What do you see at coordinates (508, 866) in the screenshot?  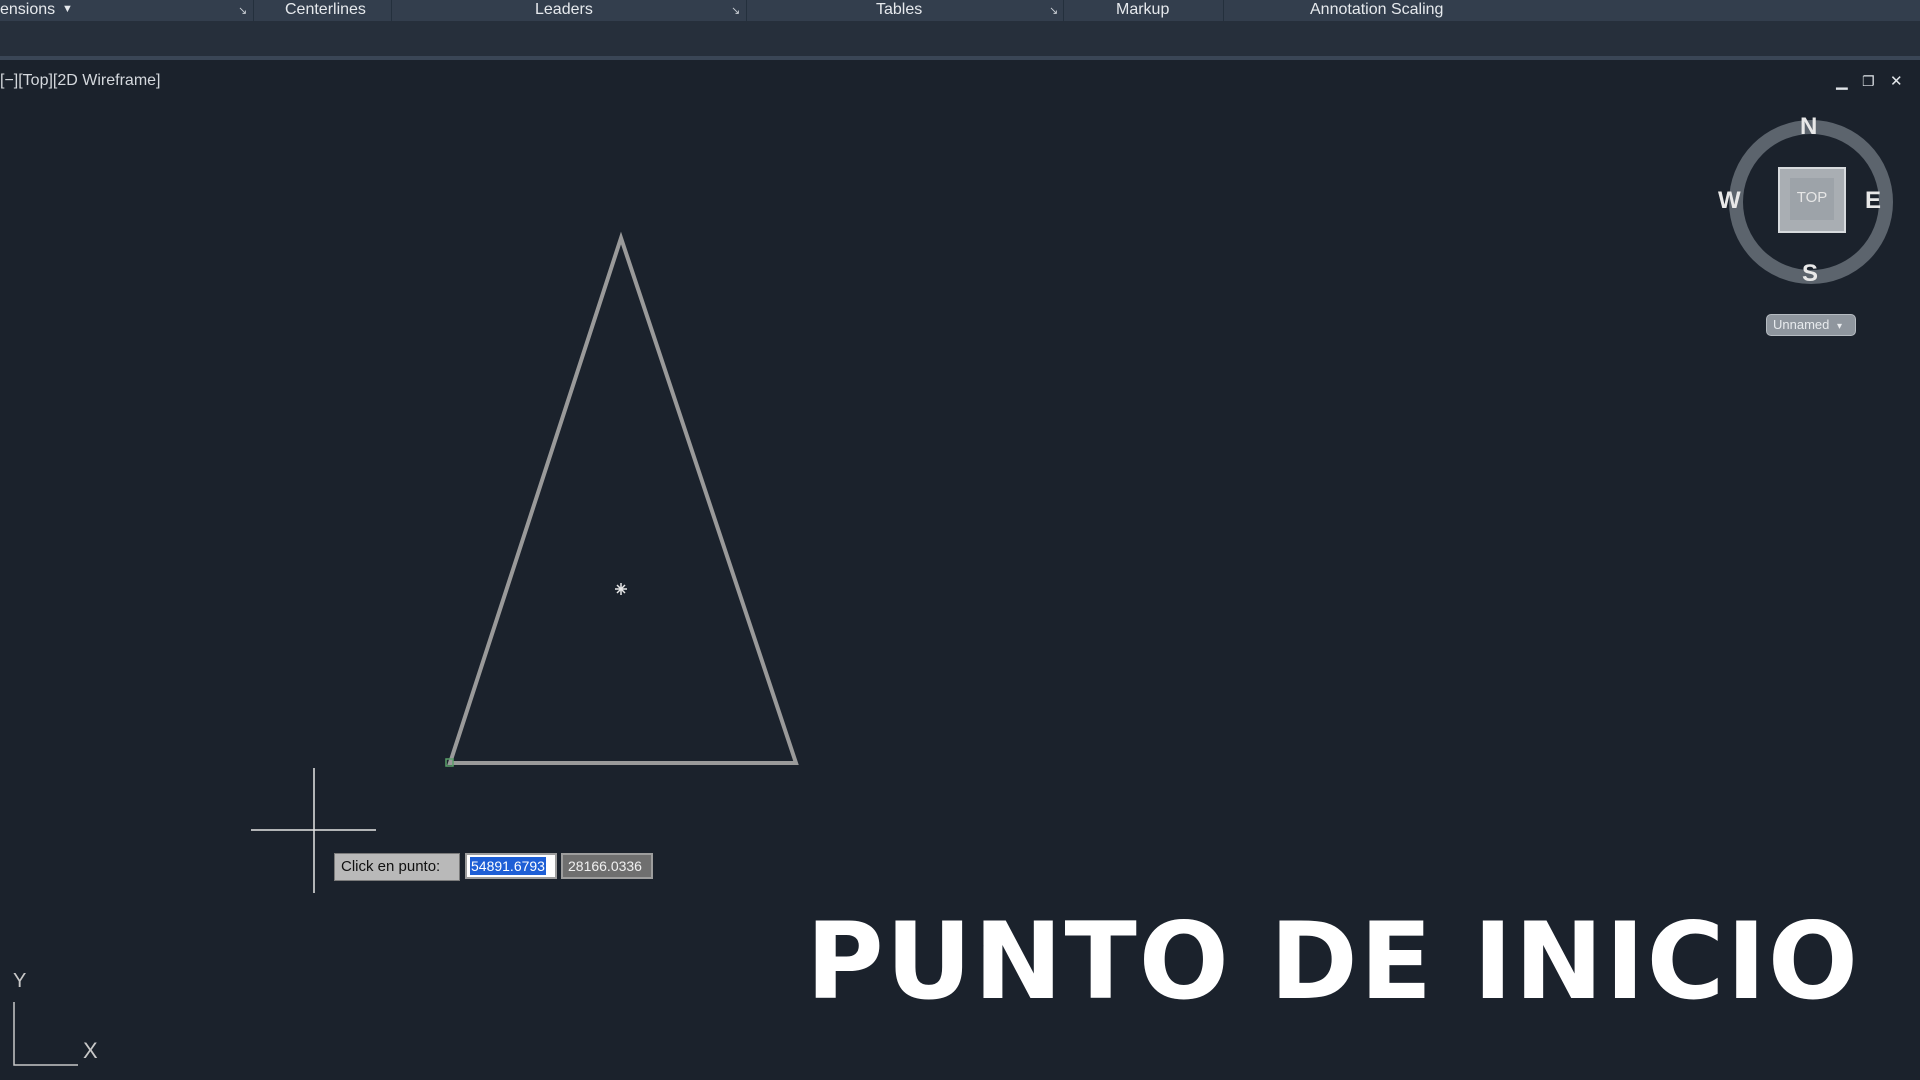 I see `x-coordinate-value: 54891.6793` at bounding box center [508, 866].